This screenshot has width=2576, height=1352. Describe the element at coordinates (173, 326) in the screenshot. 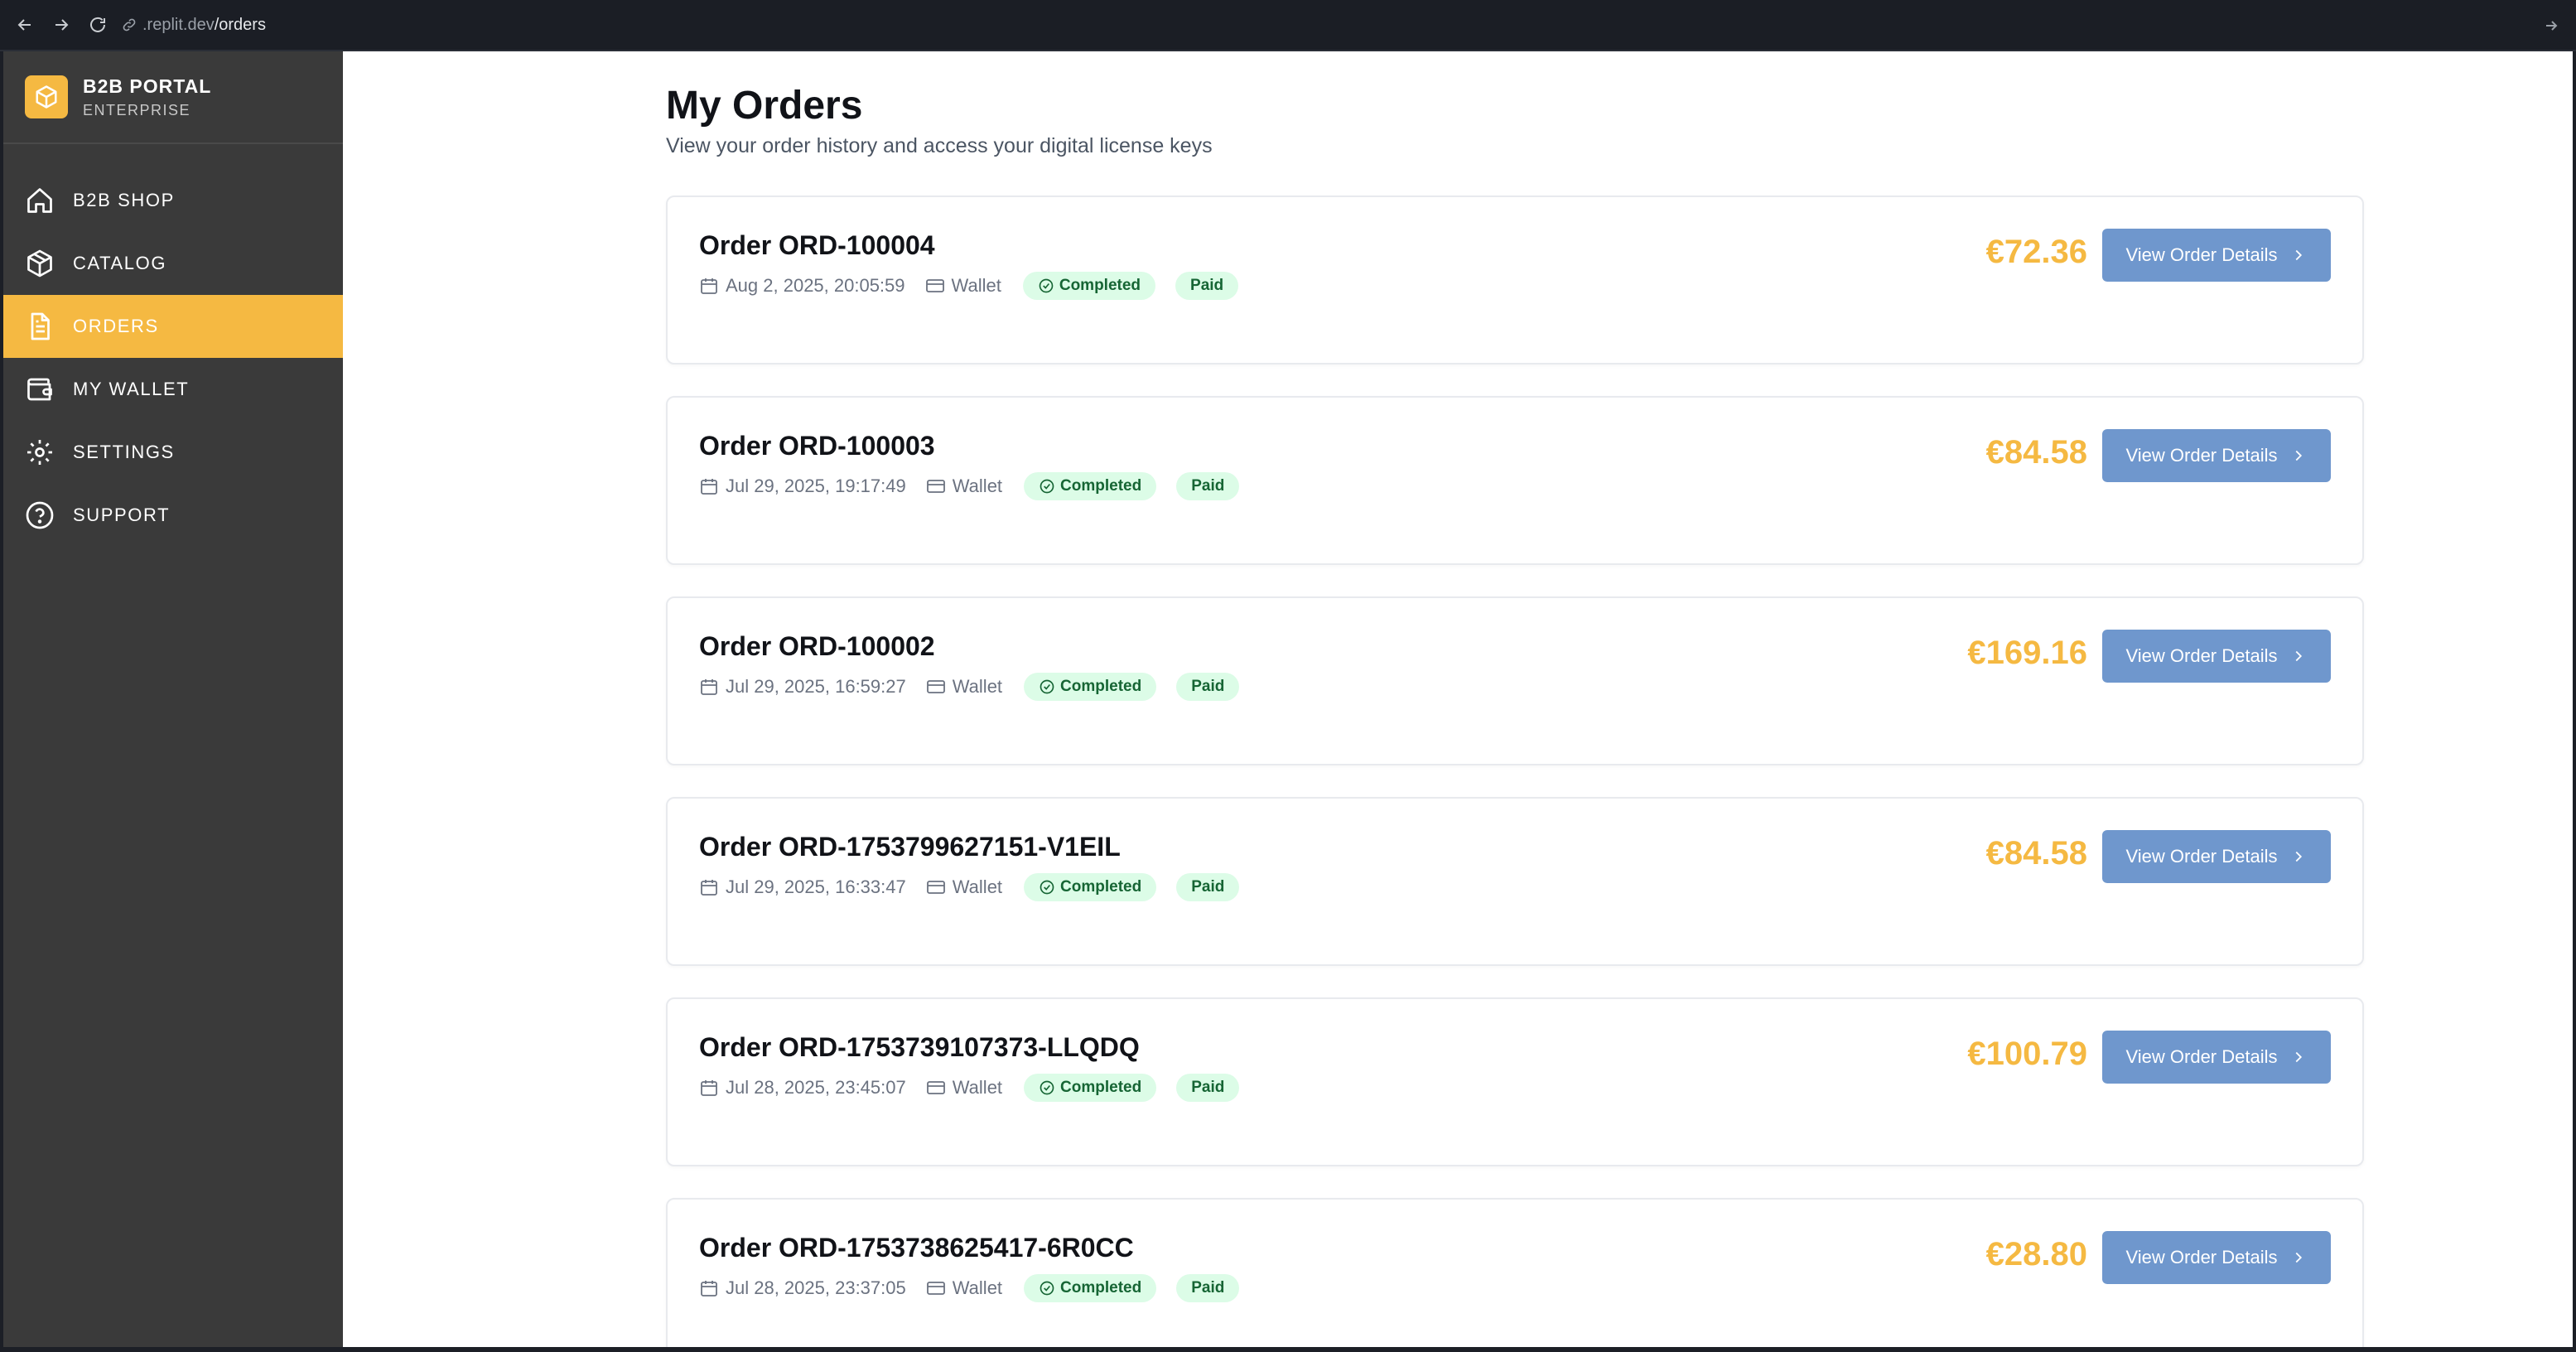

I see `sidebar-item-orders: ORDERS` at that location.